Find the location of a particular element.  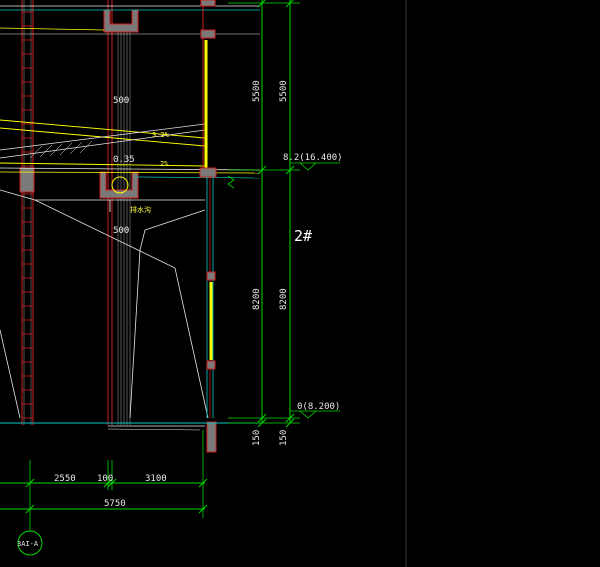

ladder-rungs is located at coordinates (27, 215).